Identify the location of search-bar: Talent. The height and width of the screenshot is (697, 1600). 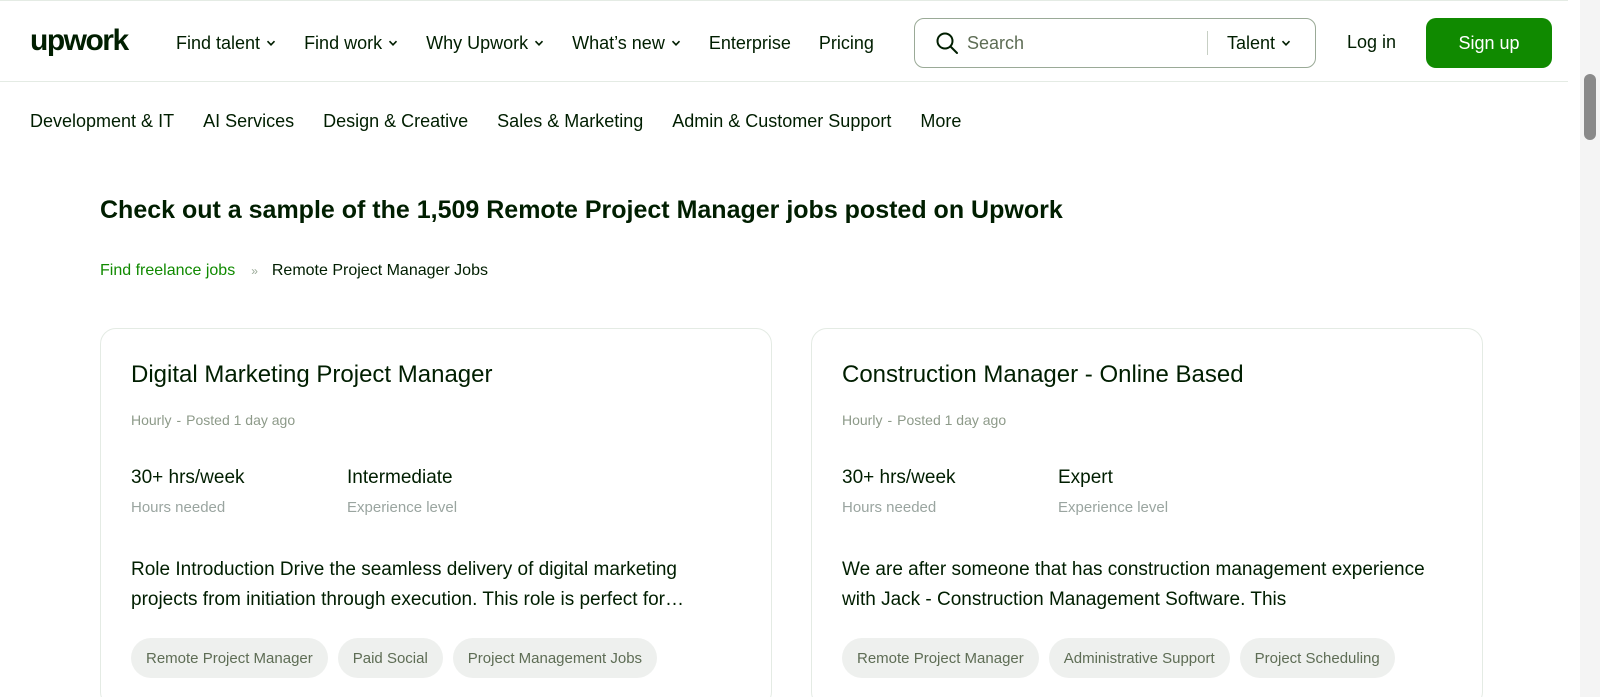
(1115, 43).